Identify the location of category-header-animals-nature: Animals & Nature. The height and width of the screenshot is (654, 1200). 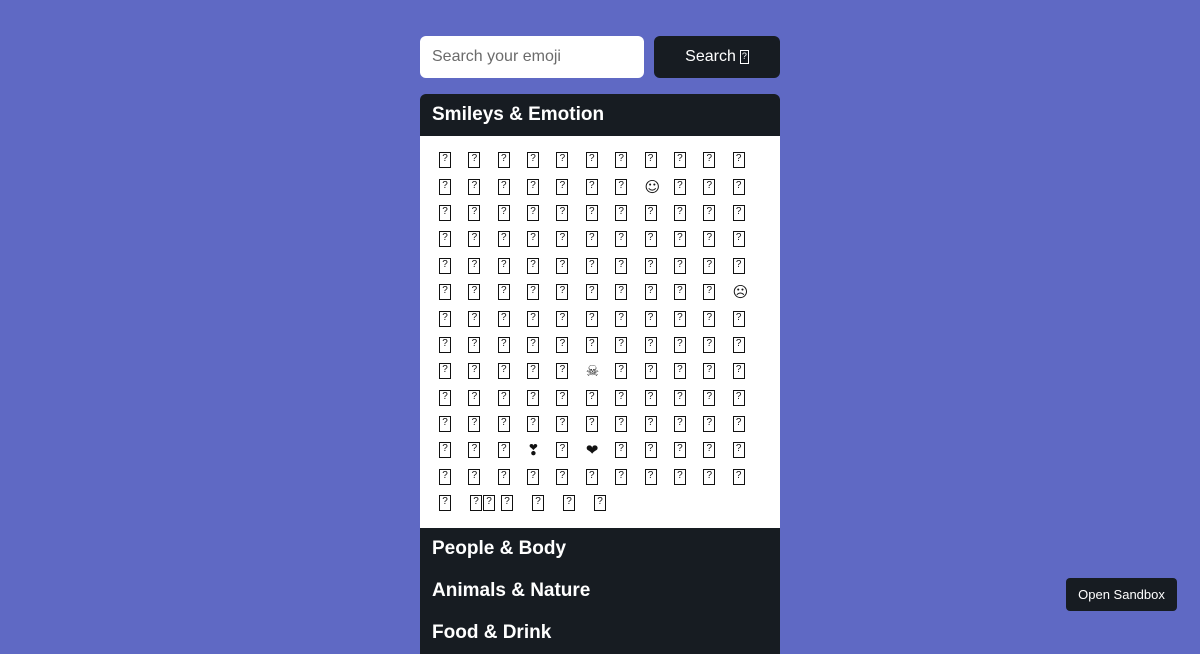
(600, 591).